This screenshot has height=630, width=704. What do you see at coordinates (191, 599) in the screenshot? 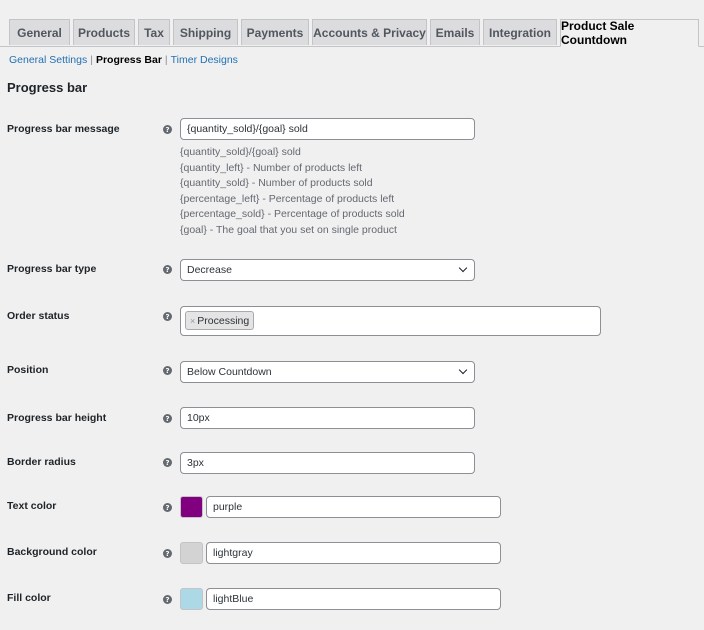
I see `fill-color-swatch` at bounding box center [191, 599].